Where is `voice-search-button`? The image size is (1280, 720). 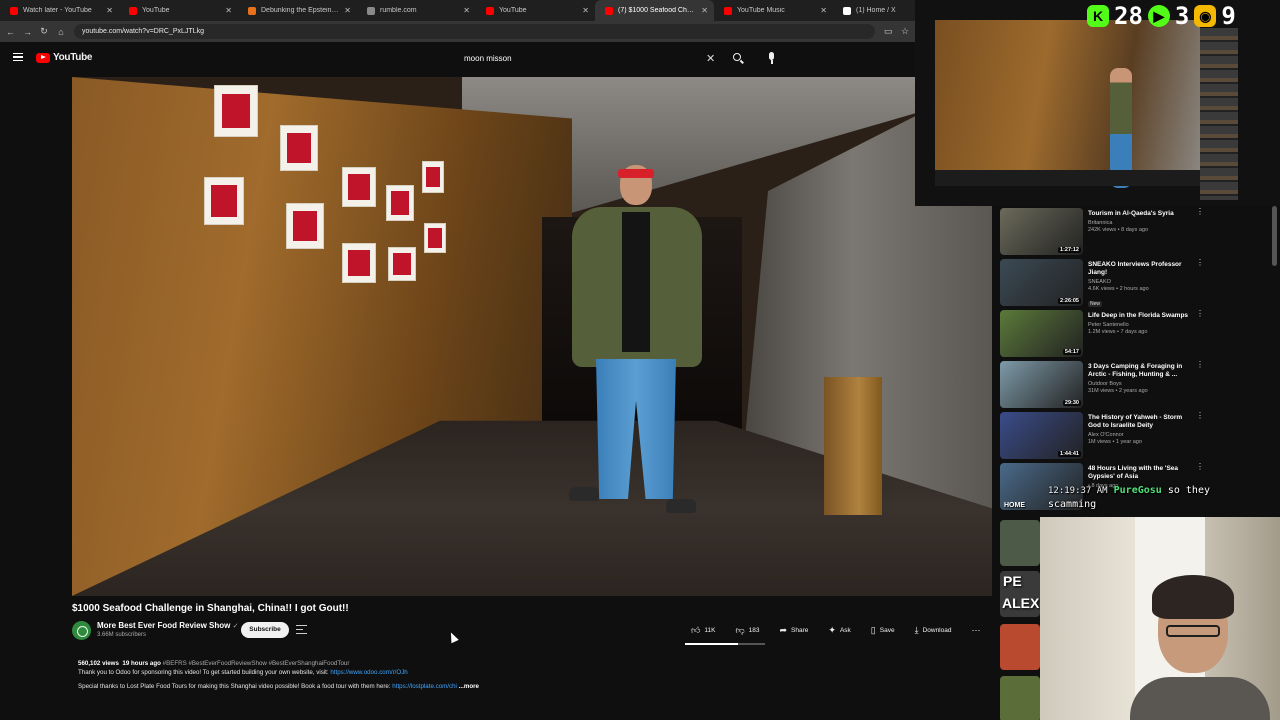 voice-search-button is located at coordinates (772, 58).